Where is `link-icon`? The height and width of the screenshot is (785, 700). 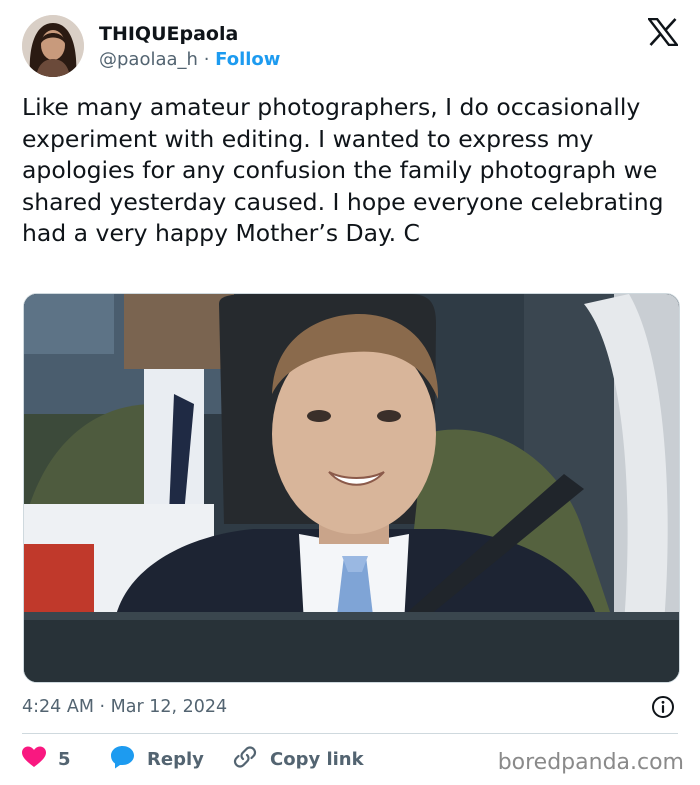 link-icon is located at coordinates (245, 759).